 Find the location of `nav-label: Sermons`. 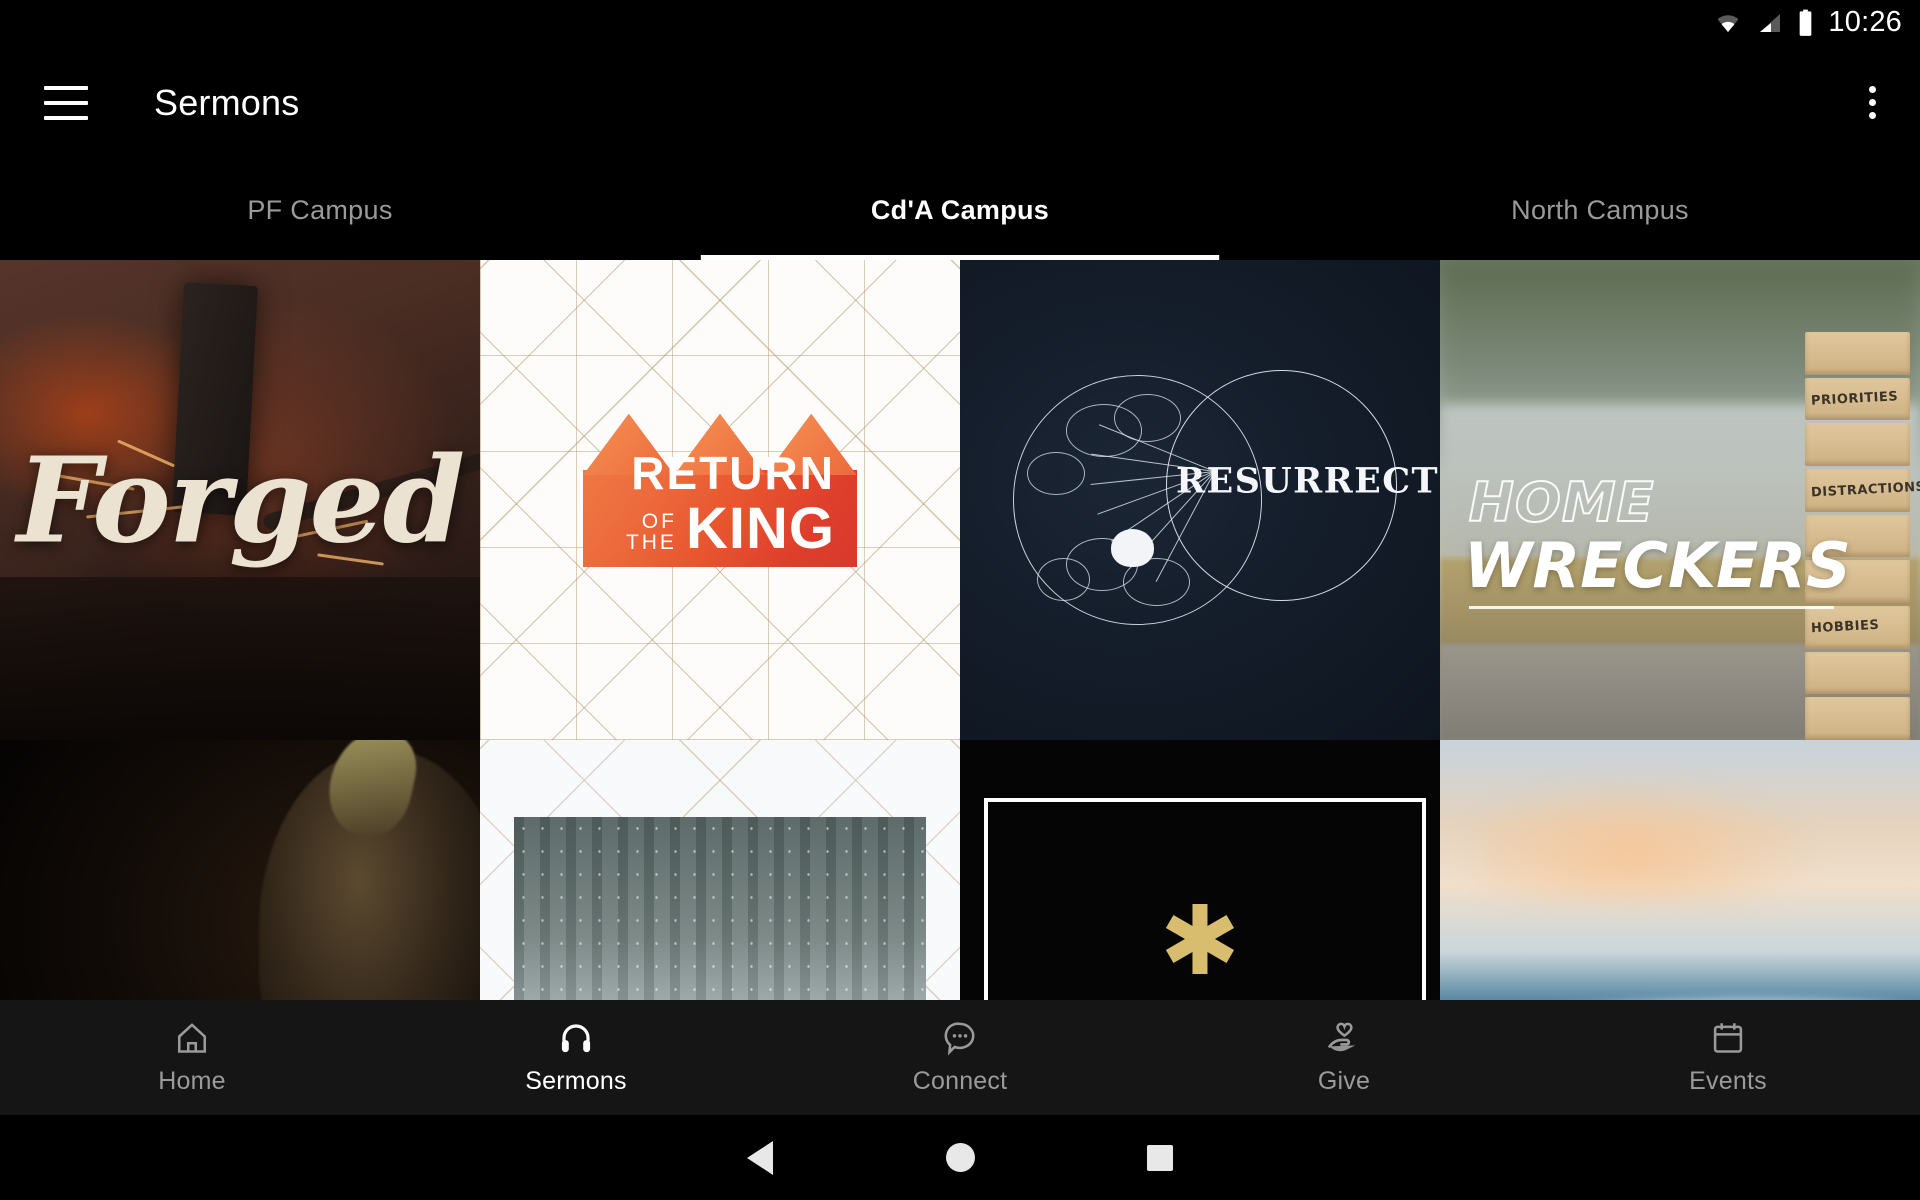

nav-label: Sermons is located at coordinates (576, 1080).